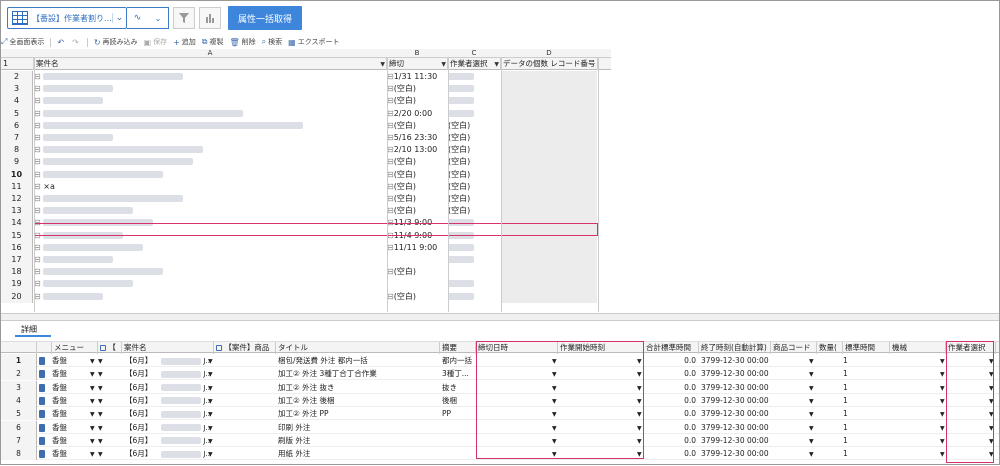 The image size is (1000, 466). Describe the element at coordinates (306, 272) in the screenshot. I see `pivot-row: 18 ⊟ ⊟(空白)` at that location.